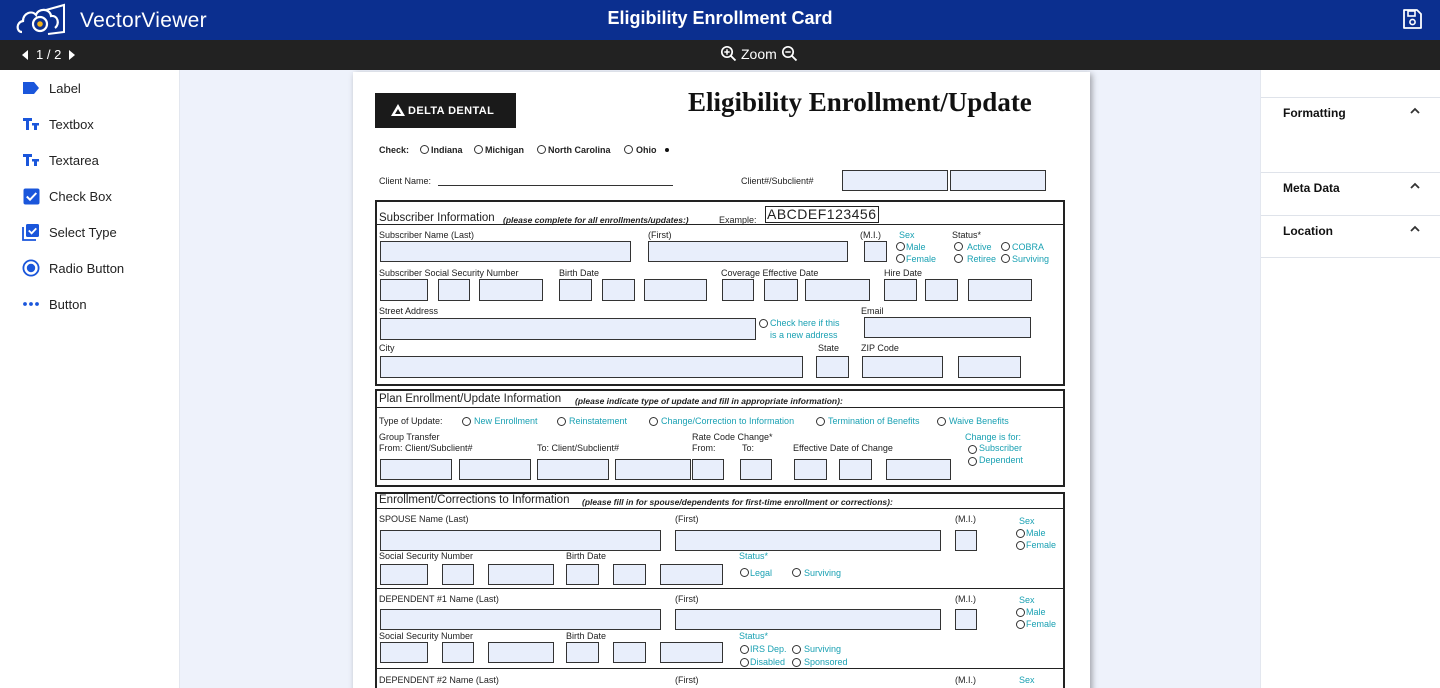 This screenshot has height=688, width=1440. I want to click on subclient-number-field, so click(998, 180).